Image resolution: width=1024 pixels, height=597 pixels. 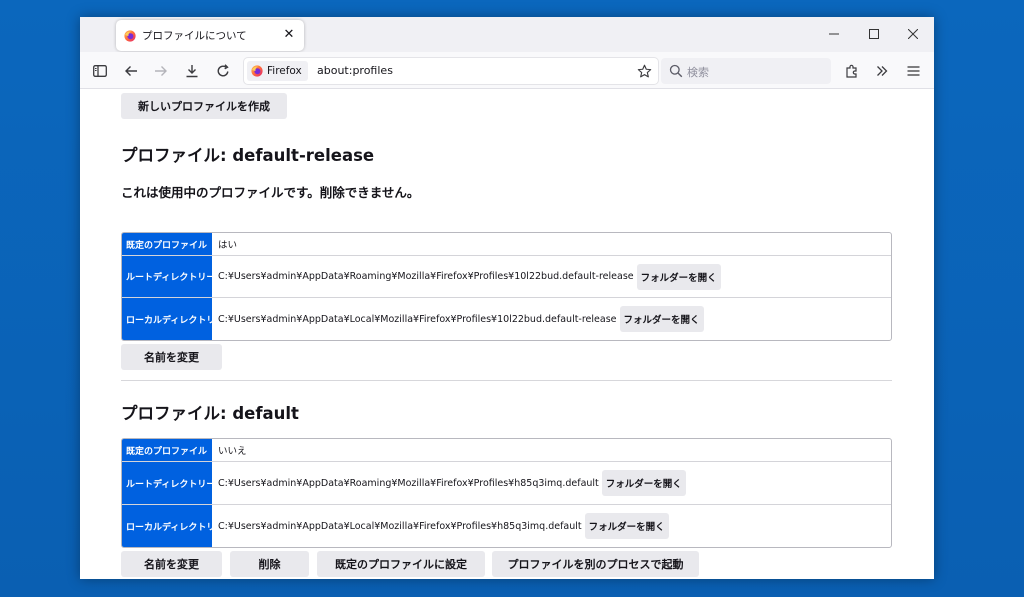 I want to click on divider, so click(x=506, y=380).